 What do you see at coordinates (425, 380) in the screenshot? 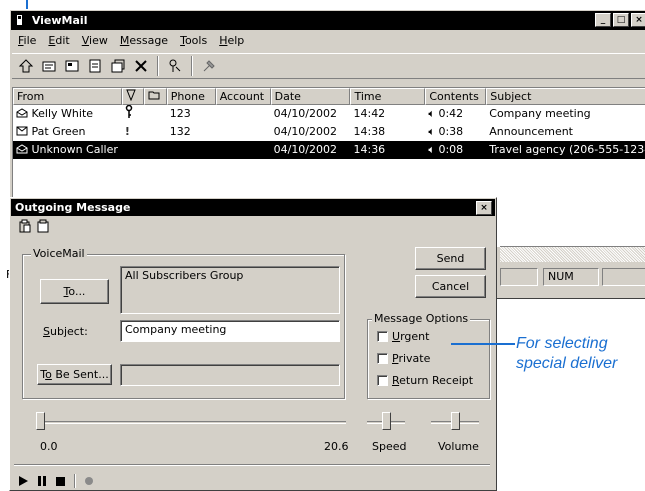
I see `return-receipt-option: Return Receipt` at bounding box center [425, 380].